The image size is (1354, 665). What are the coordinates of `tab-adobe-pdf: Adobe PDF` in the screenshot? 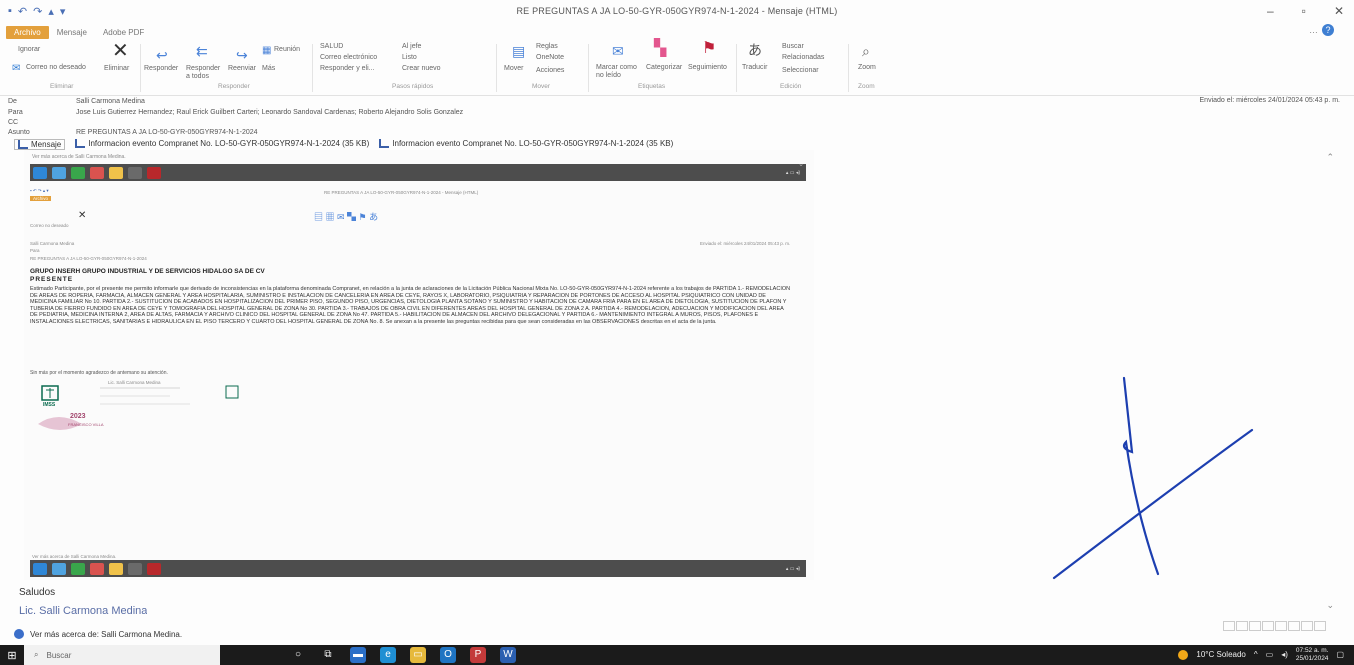 It's located at (123, 32).